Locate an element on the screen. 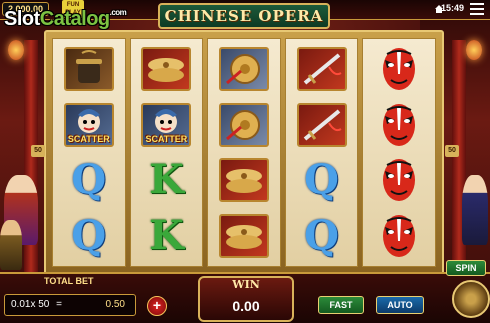  reel-4: QQ is located at coordinates (321, 152).